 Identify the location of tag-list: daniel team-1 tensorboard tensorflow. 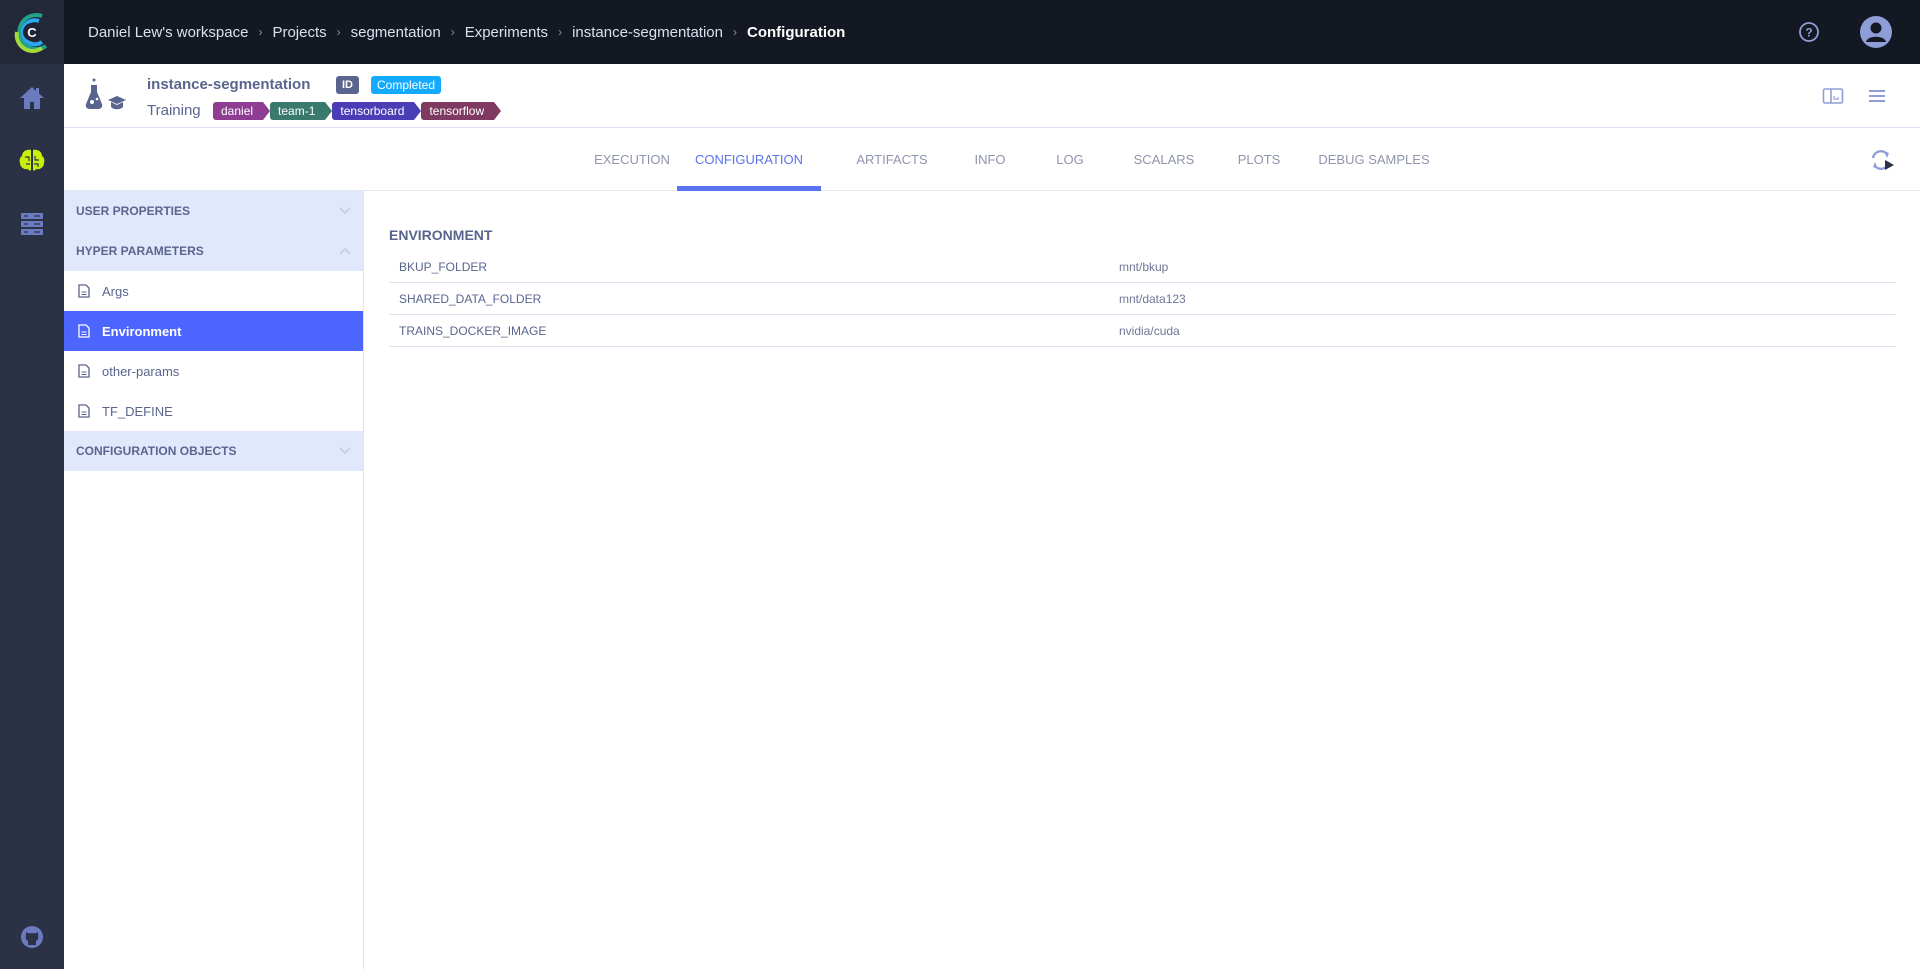
(357, 111).